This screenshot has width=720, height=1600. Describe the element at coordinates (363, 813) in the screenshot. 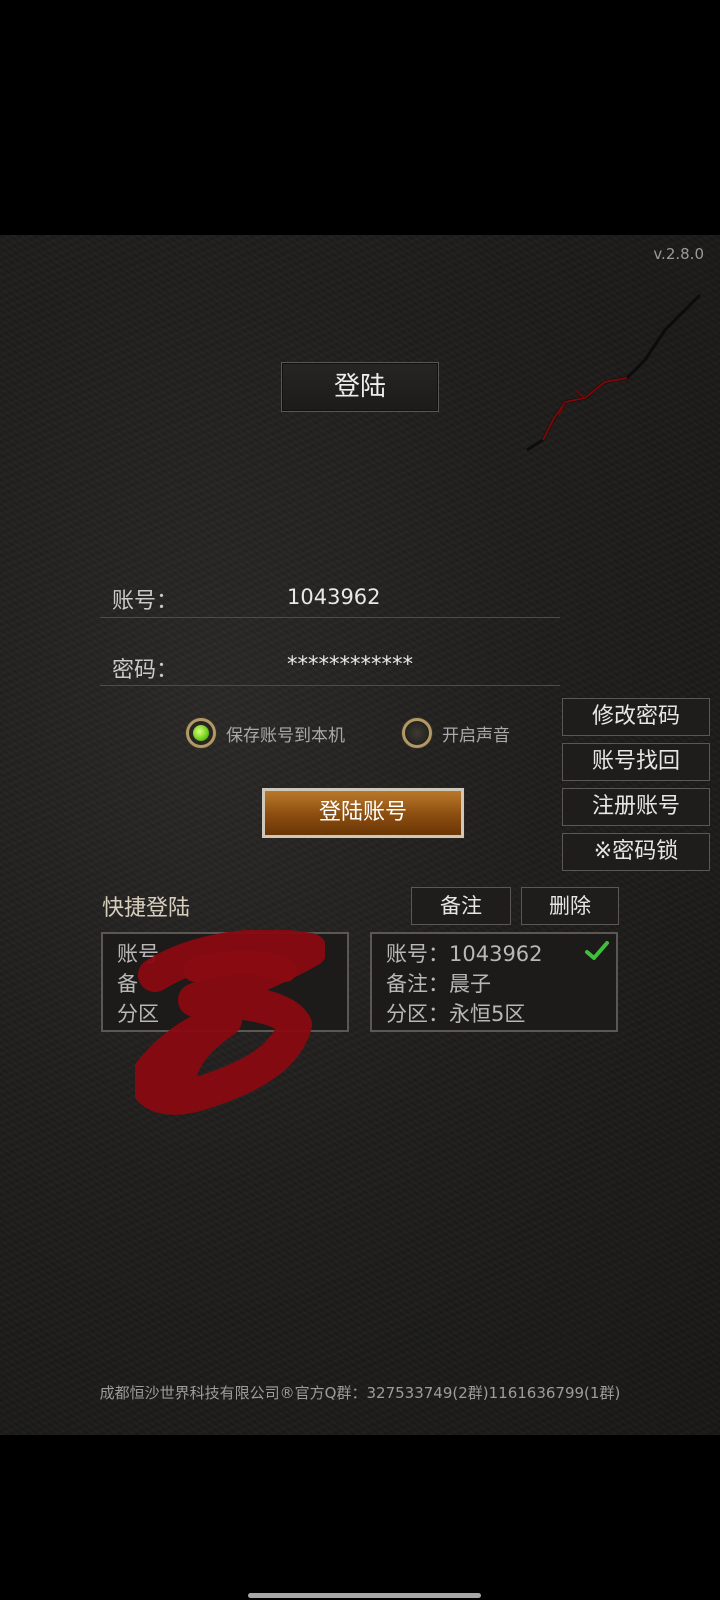

I see `login-account-button: 登陆账号` at that location.